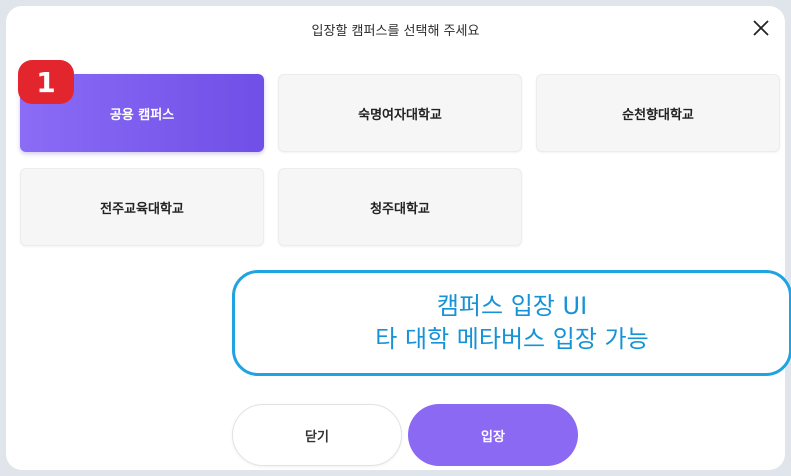  What do you see at coordinates (658, 113) in the screenshot?
I see `campus-card-soonchunhyang: 순천향대학교` at bounding box center [658, 113].